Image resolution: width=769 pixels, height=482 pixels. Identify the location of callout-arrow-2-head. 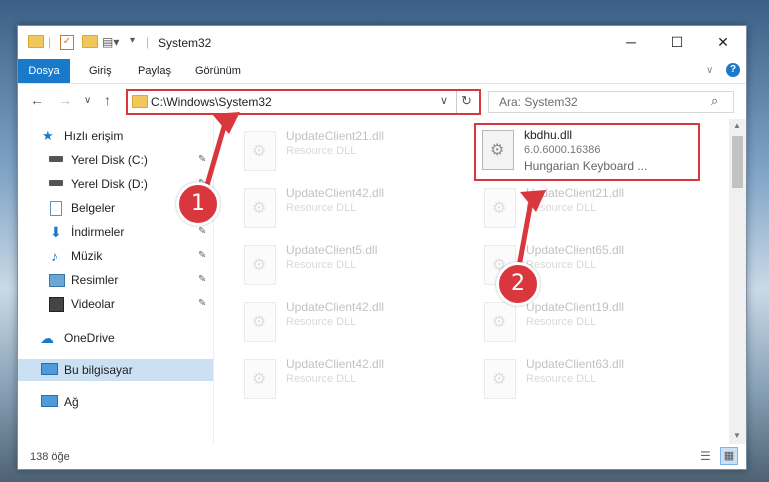
(533, 201).